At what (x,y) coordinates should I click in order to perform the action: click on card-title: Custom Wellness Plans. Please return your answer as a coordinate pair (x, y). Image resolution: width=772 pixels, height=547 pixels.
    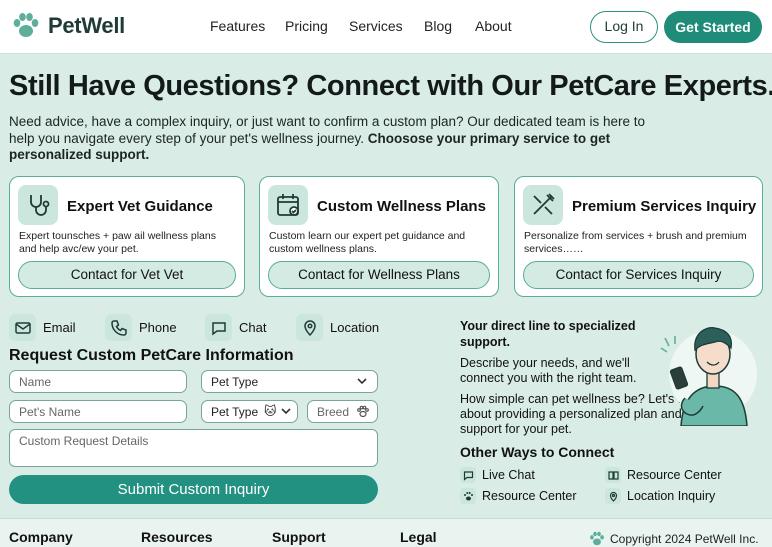
    Looking at the image, I should click on (401, 206).